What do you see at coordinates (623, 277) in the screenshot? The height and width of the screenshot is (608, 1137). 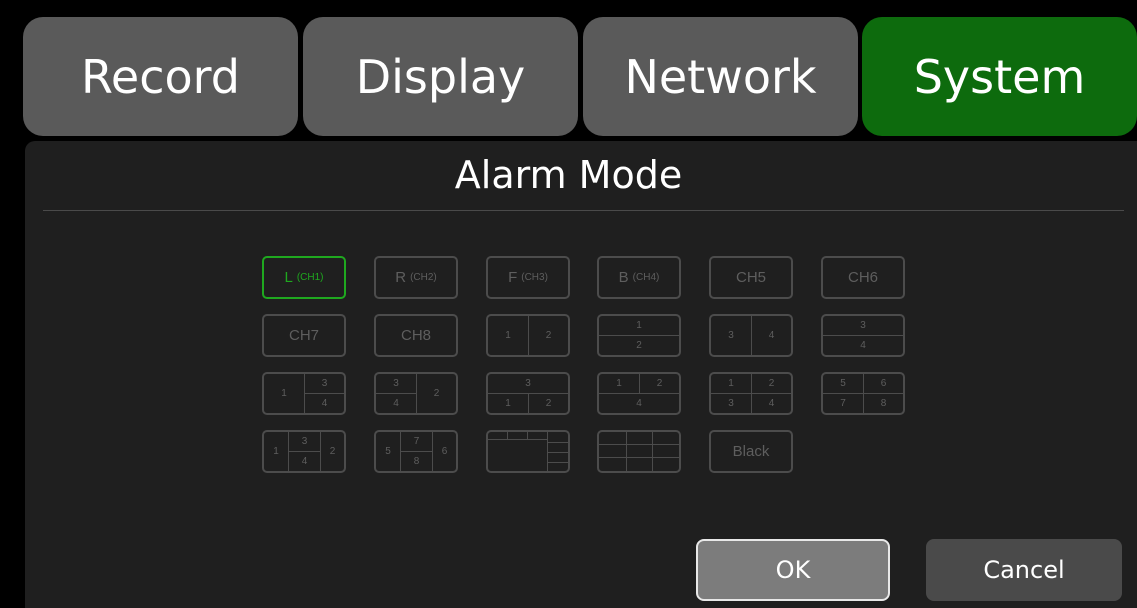 I see `option-label: B` at bounding box center [623, 277].